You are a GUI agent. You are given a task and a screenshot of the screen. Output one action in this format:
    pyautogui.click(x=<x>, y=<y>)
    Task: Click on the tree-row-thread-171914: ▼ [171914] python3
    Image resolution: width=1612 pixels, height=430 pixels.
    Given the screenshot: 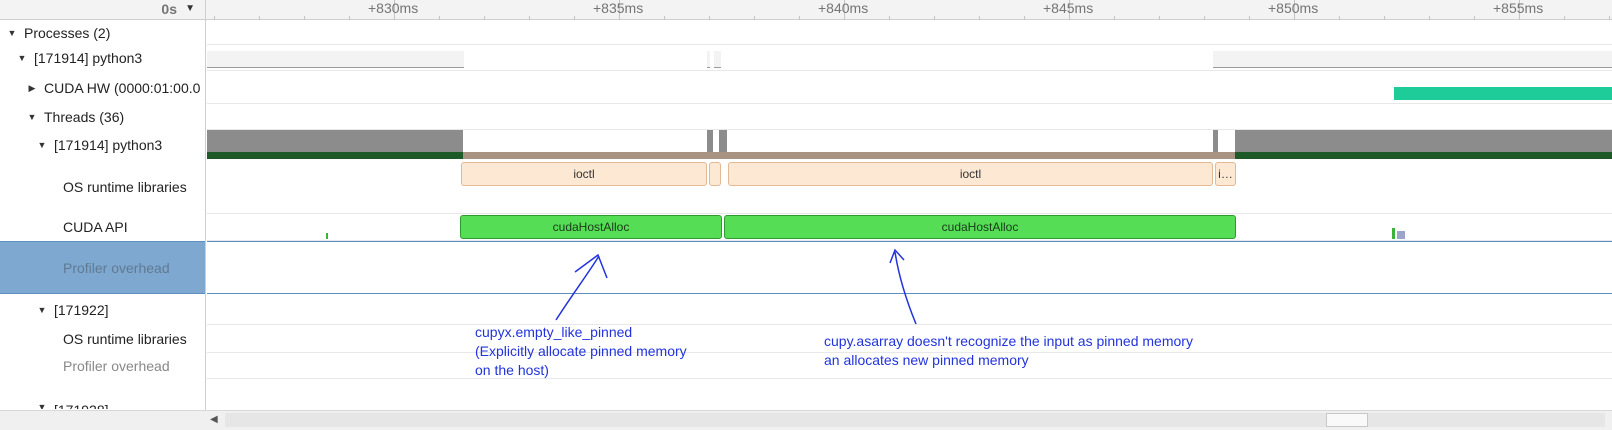 What is the action you would take?
    pyautogui.click(x=102, y=145)
    